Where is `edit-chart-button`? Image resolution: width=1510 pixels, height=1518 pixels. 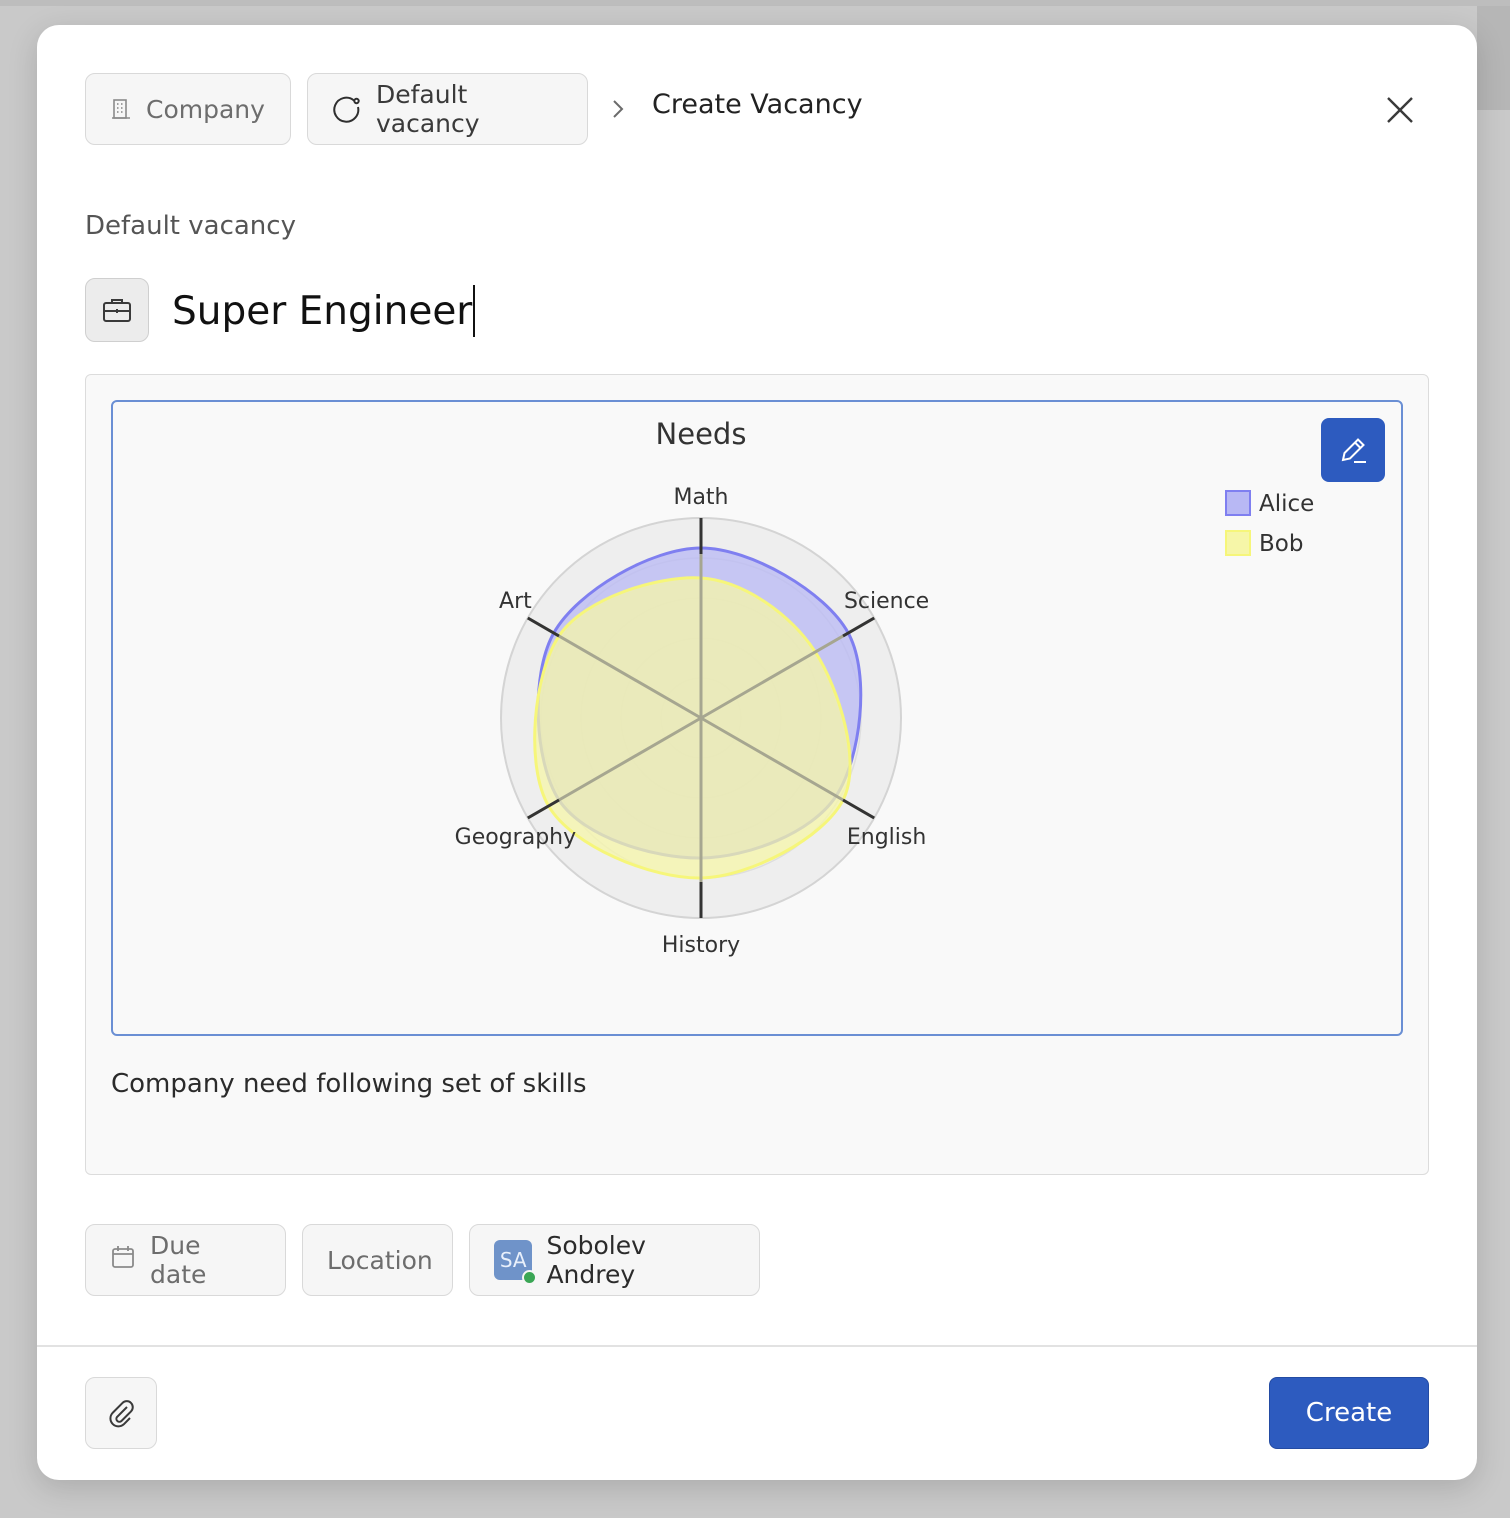 edit-chart-button is located at coordinates (1353, 450).